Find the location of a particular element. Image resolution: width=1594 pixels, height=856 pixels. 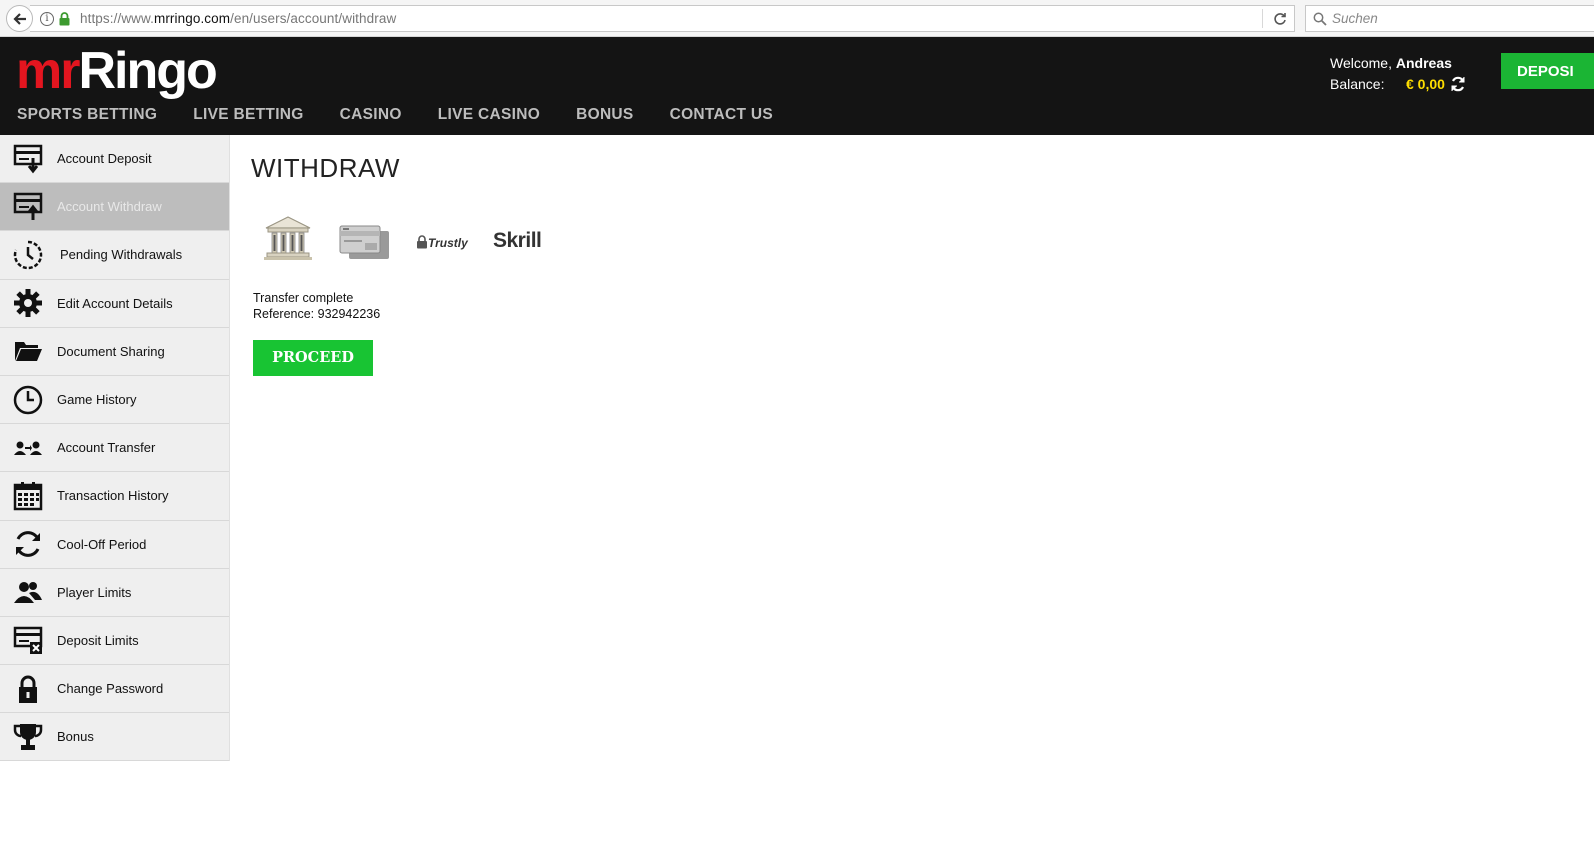

trophy-icon is located at coordinates (28, 737).